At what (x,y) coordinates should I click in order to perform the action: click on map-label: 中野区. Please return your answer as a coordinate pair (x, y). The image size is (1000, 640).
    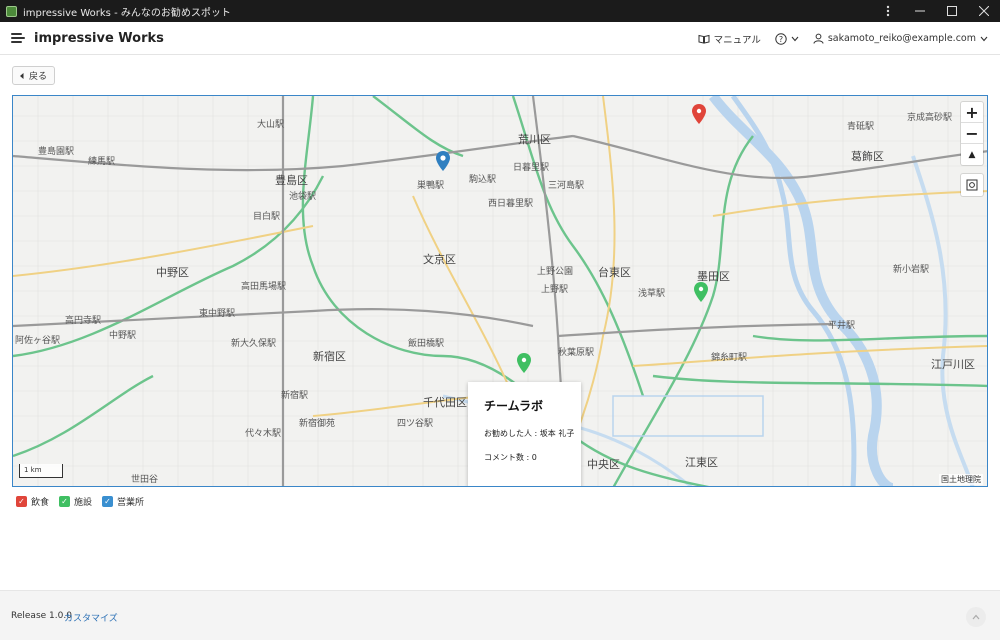
    Looking at the image, I should click on (172, 272).